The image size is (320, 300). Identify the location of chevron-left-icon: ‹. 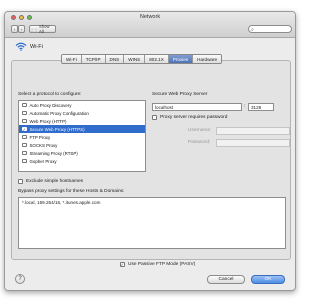
(14, 29).